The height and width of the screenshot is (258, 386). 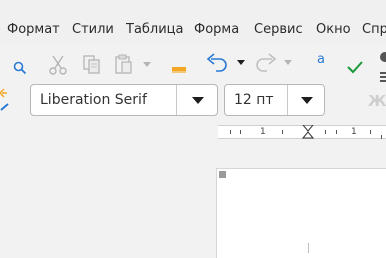 What do you see at coordinates (93, 100) in the screenshot?
I see `font-name-value: Liberation Serif` at bounding box center [93, 100].